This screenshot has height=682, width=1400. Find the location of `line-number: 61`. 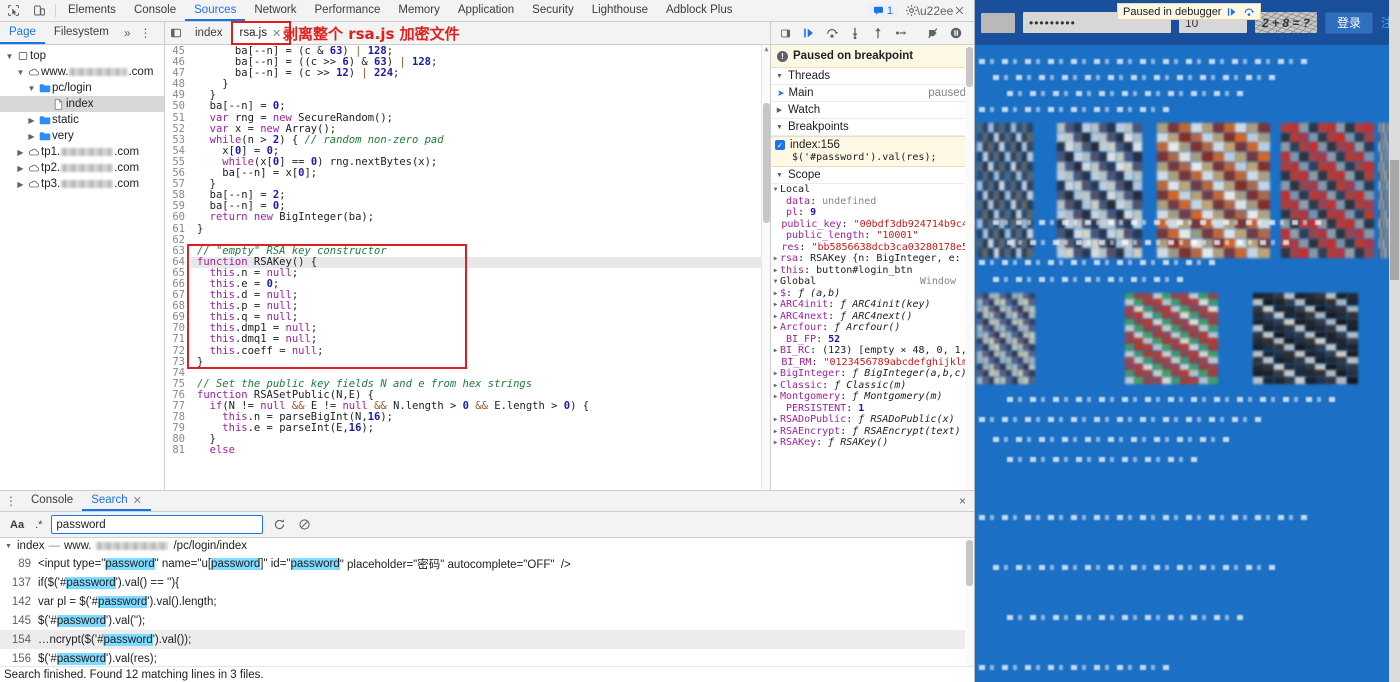

line-number: 61 is located at coordinates (178, 229).